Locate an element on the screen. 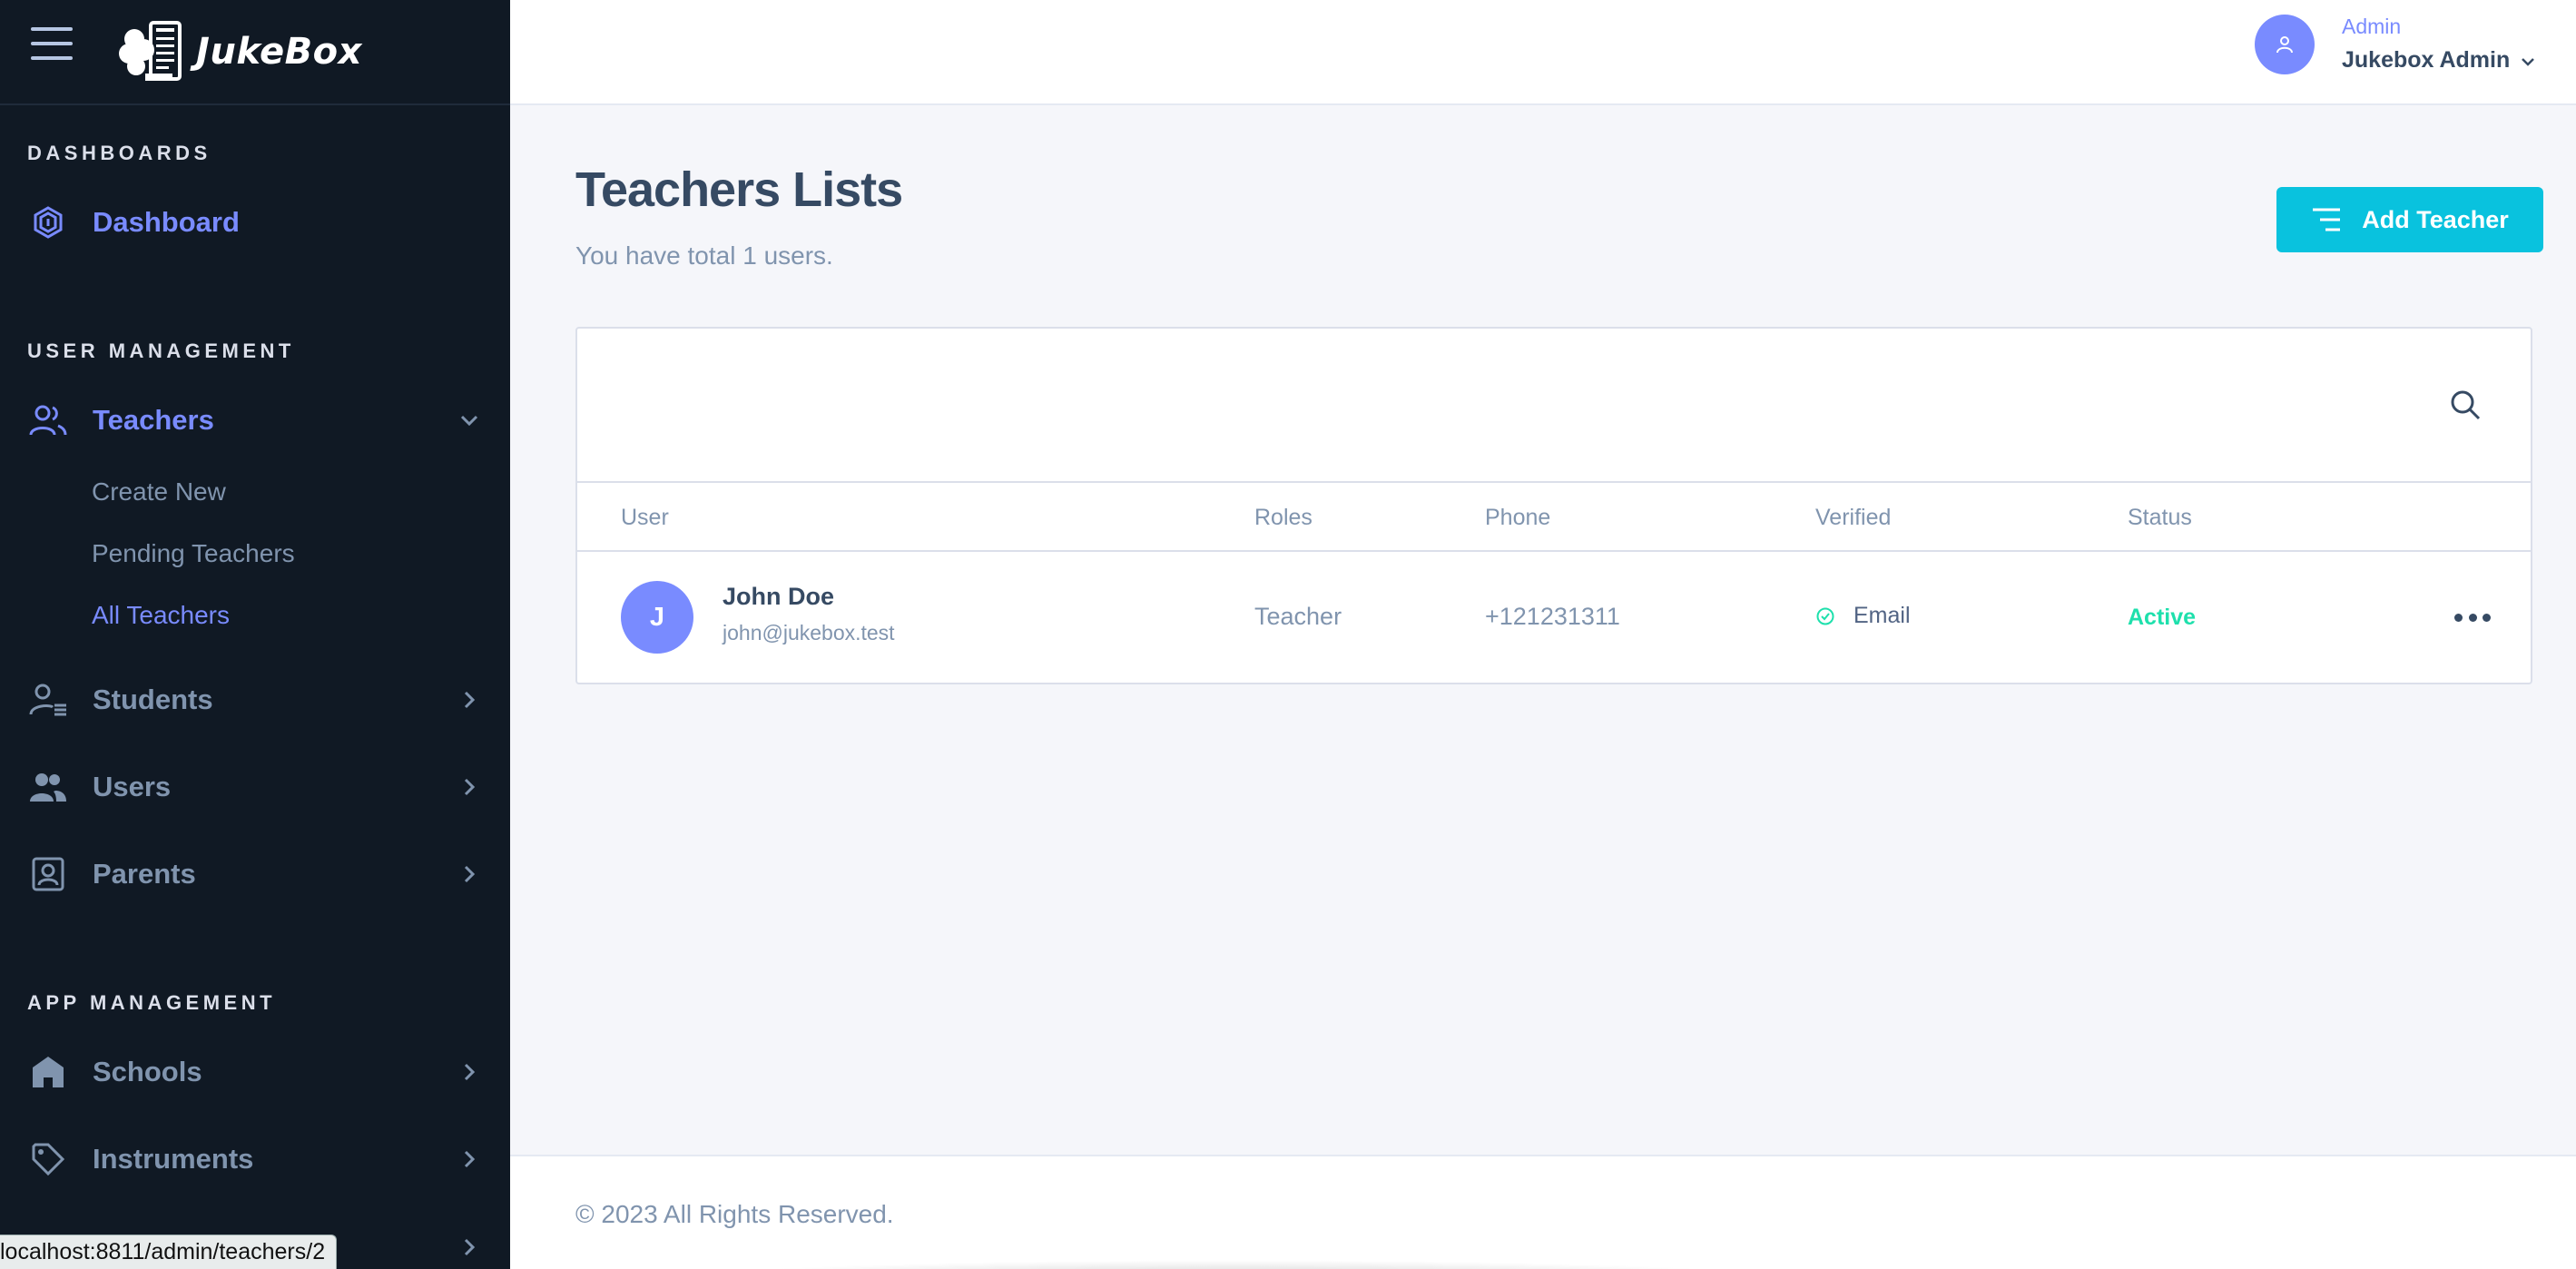 The width and height of the screenshot is (2576, 1269). sidebar-subitem-pending-teachers: Pending Teachers is located at coordinates (193, 553).